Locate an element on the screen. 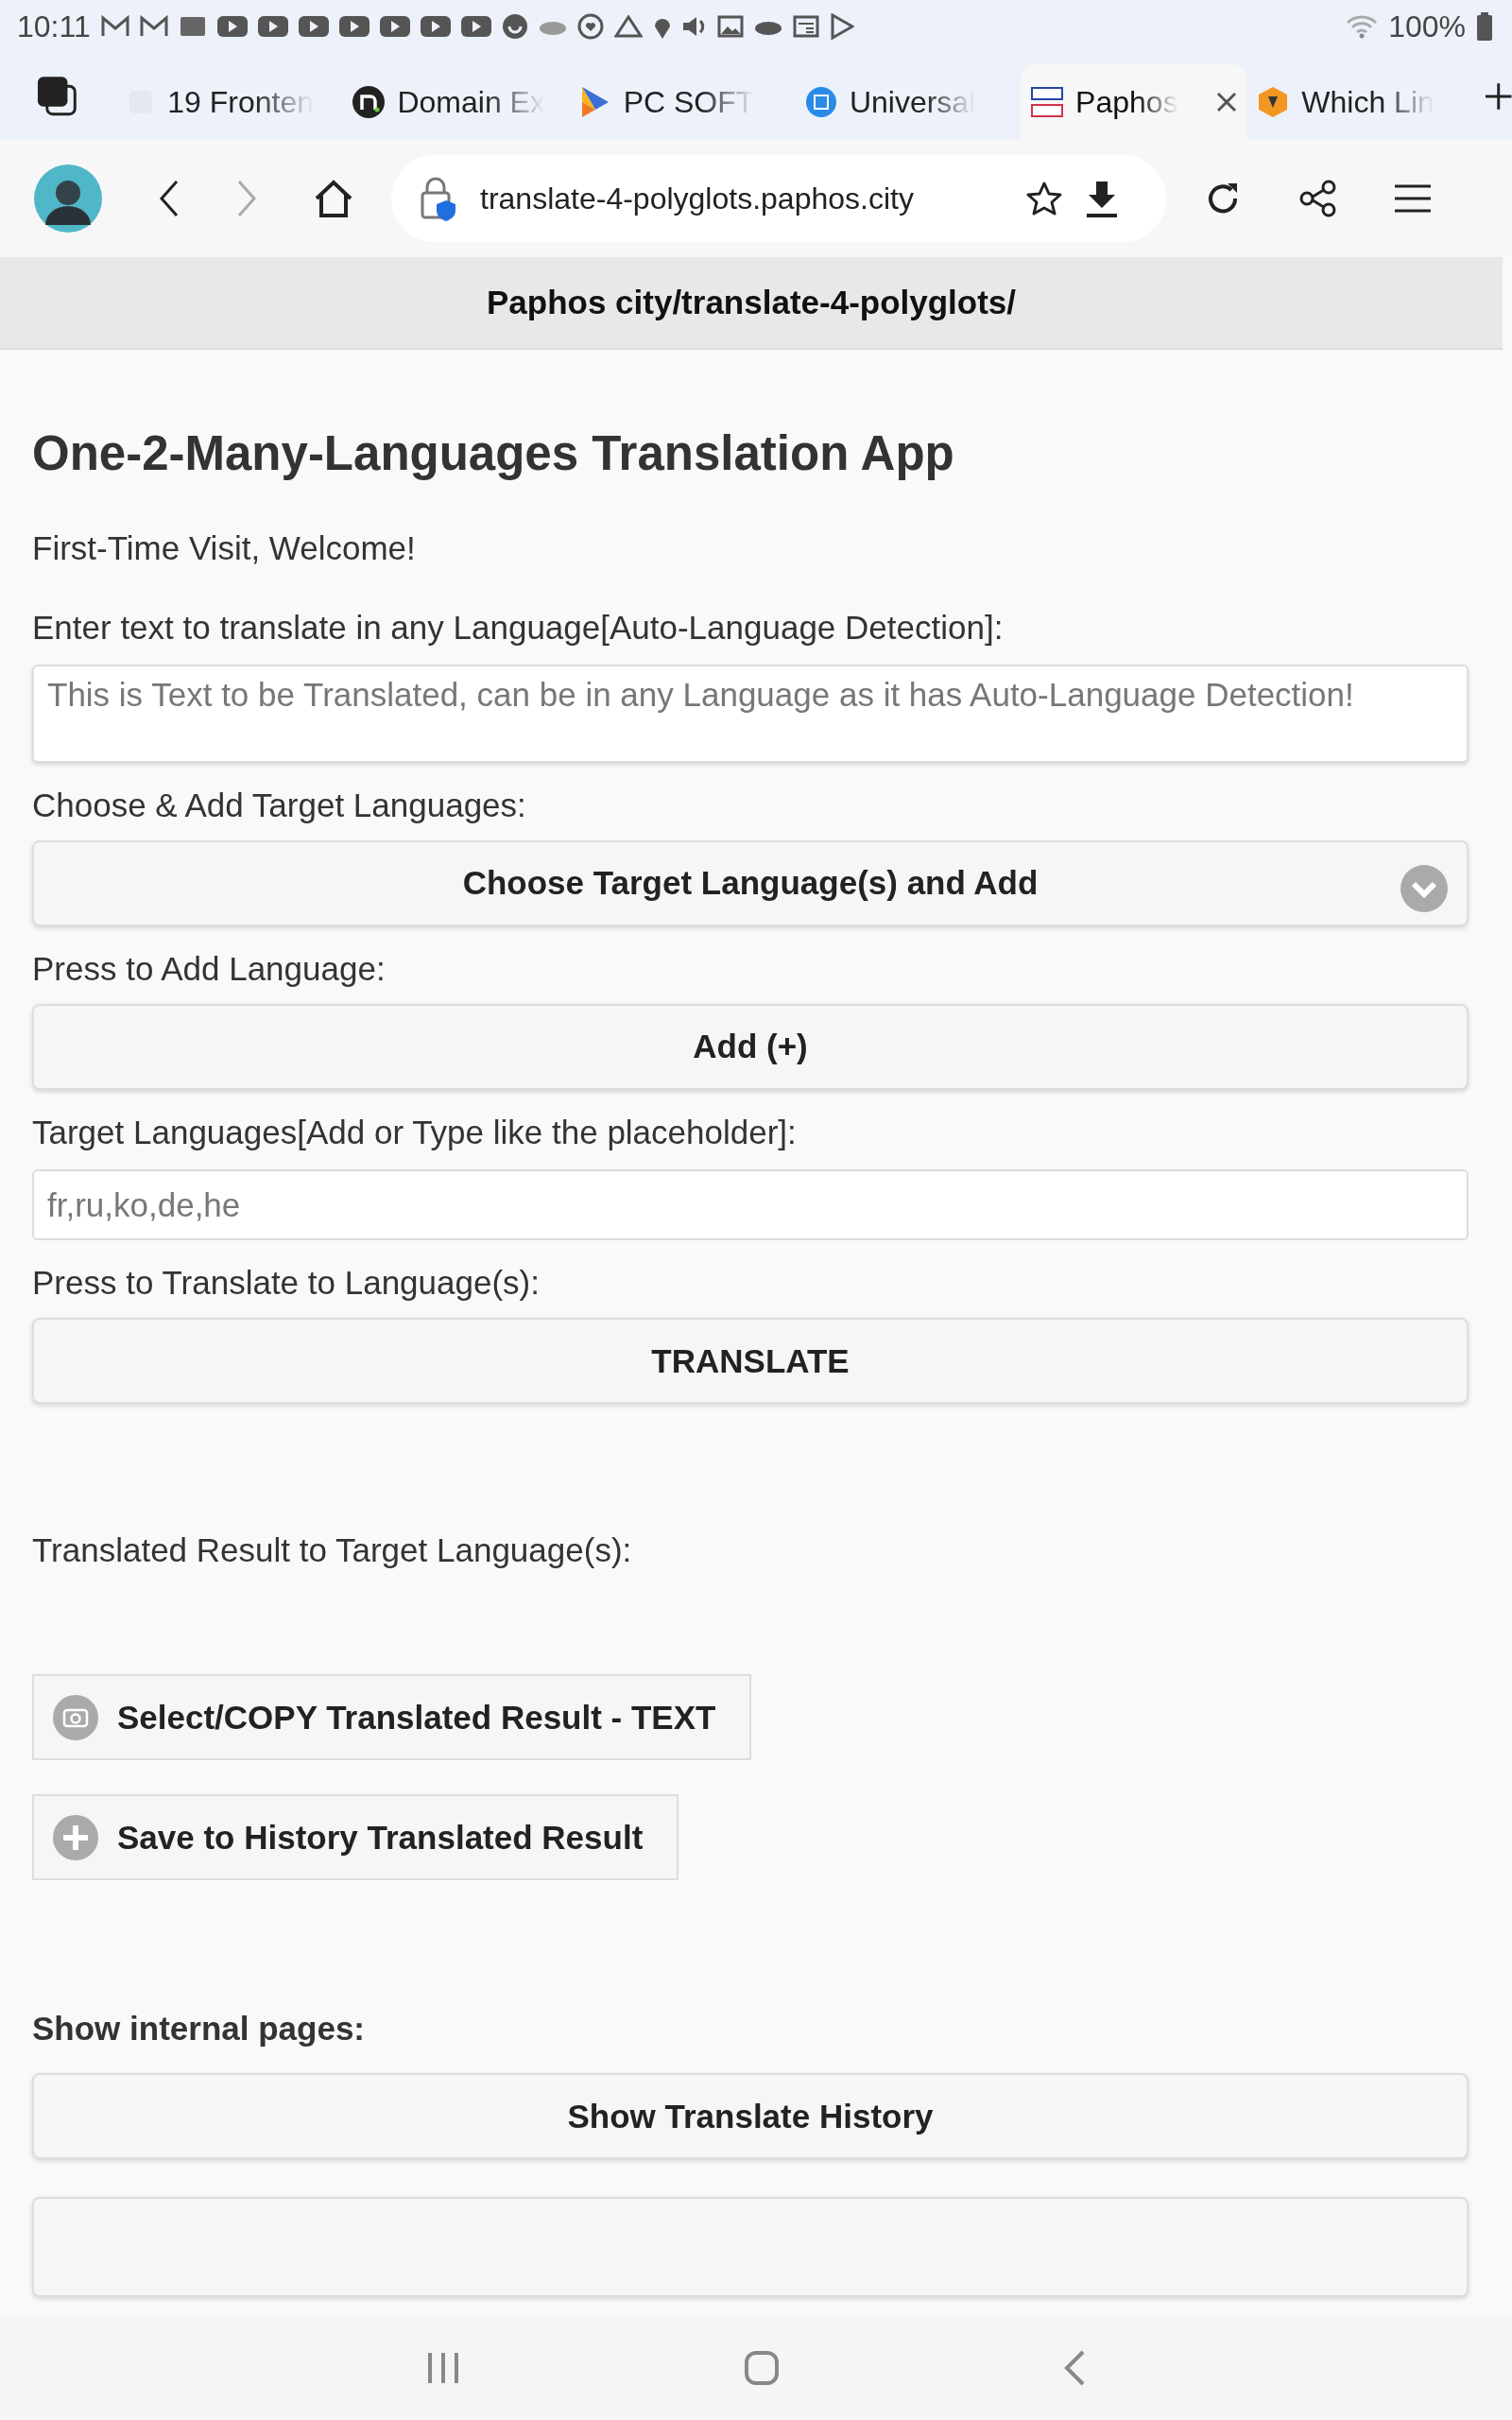 This screenshot has height=2420, width=1512. home-button-icon is located at coordinates (762, 2368).